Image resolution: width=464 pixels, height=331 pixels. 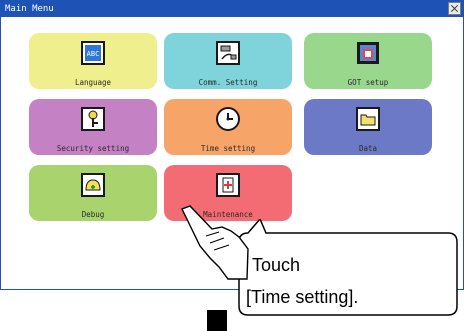 I want to click on clock-icon, so click(x=228, y=119).